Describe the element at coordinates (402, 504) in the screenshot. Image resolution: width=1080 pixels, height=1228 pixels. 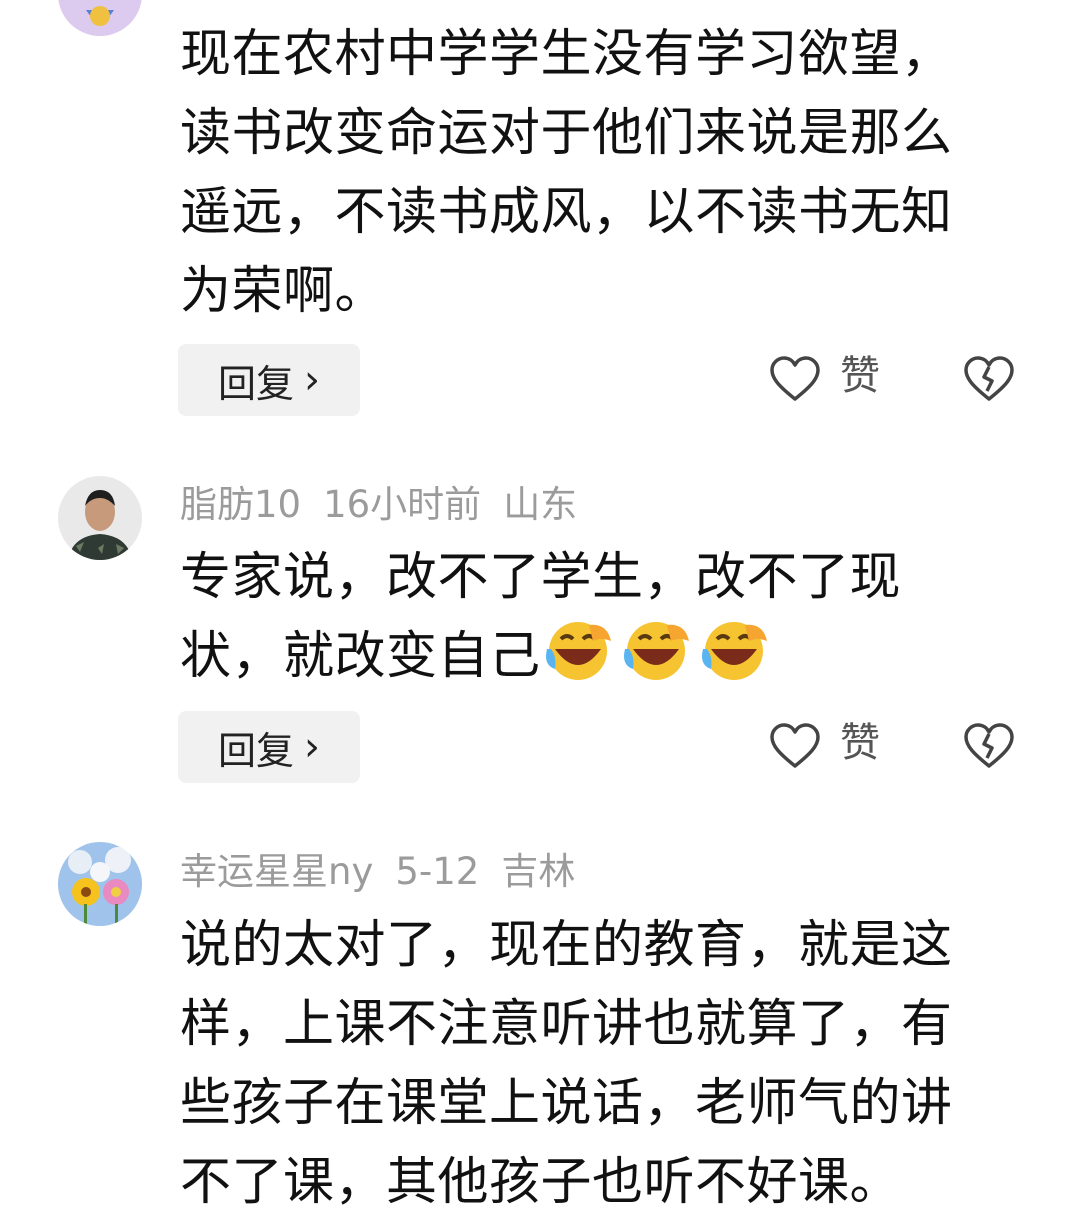
I see `timestamp: 16小时前` at that location.